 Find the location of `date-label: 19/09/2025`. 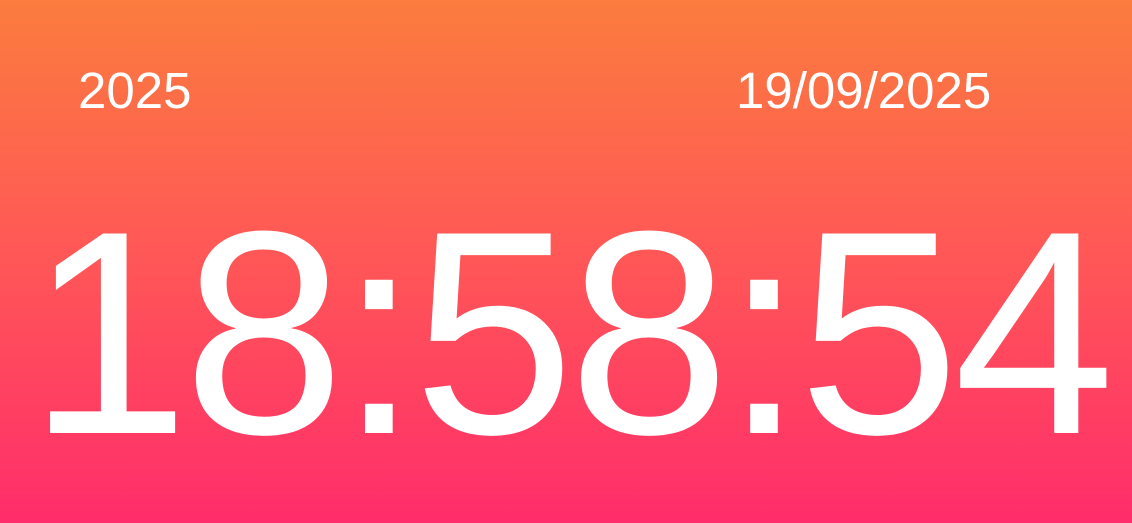

date-label: 19/09/2025 is located at coordinates (864, 90).